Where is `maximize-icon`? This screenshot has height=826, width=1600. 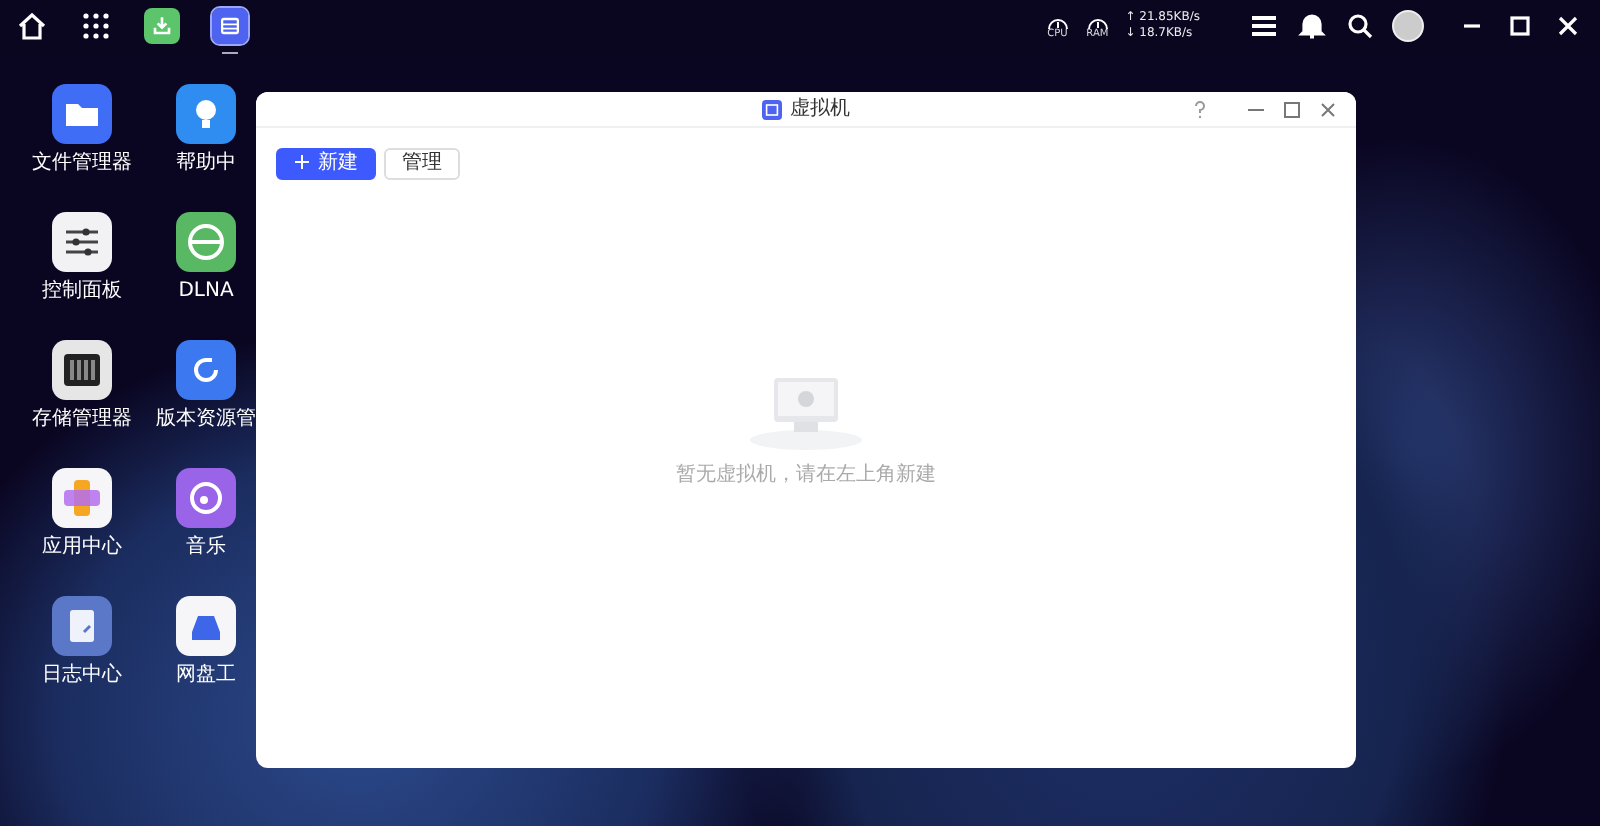
maximize-icon is located at coordinates (1520, 26).